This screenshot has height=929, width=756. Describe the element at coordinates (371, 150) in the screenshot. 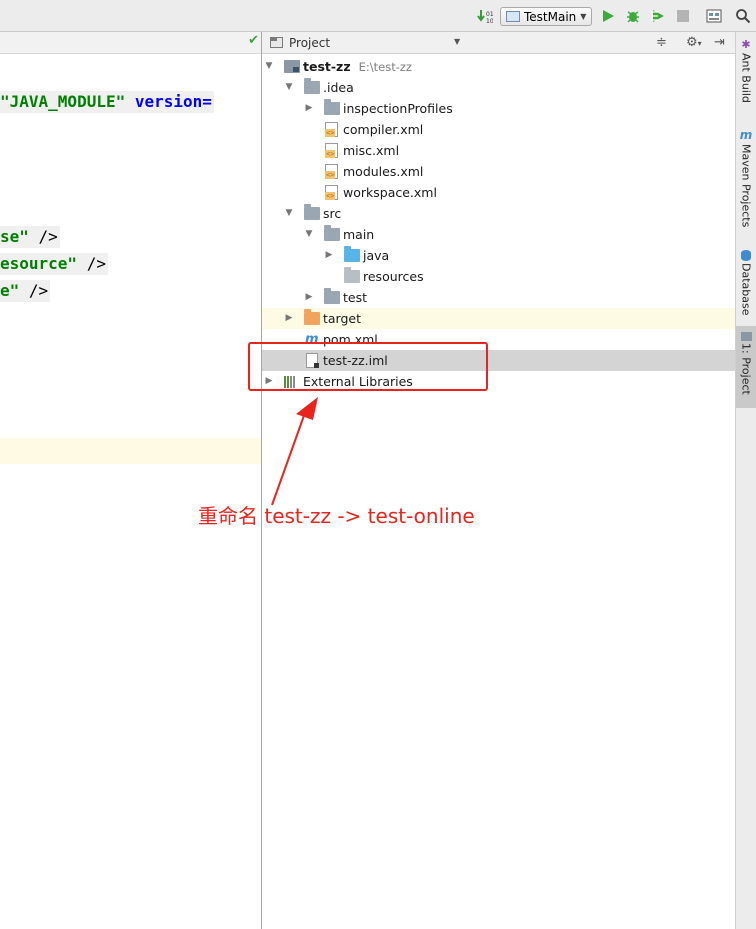

I see `tree-item-label: misc.xml` at that location.